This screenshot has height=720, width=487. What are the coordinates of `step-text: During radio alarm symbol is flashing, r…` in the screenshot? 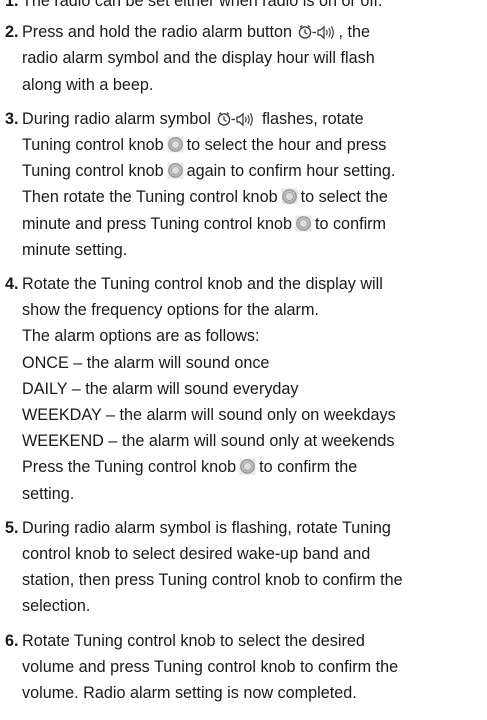 It's located at (206, 527).